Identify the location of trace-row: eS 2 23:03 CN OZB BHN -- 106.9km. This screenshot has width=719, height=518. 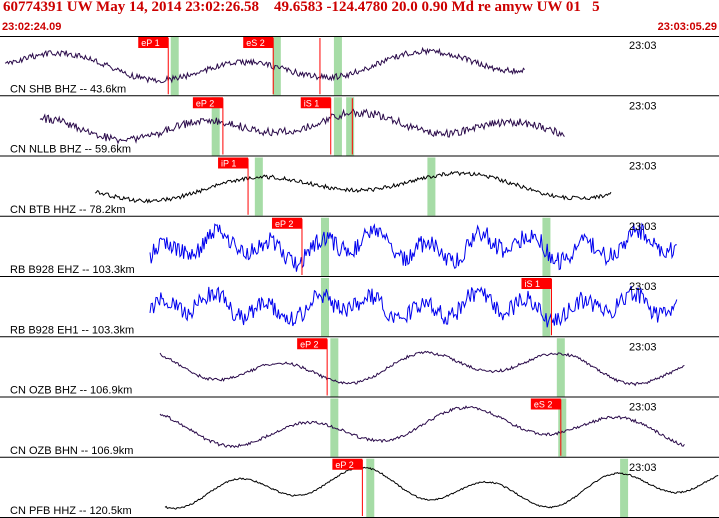
(359, 428).